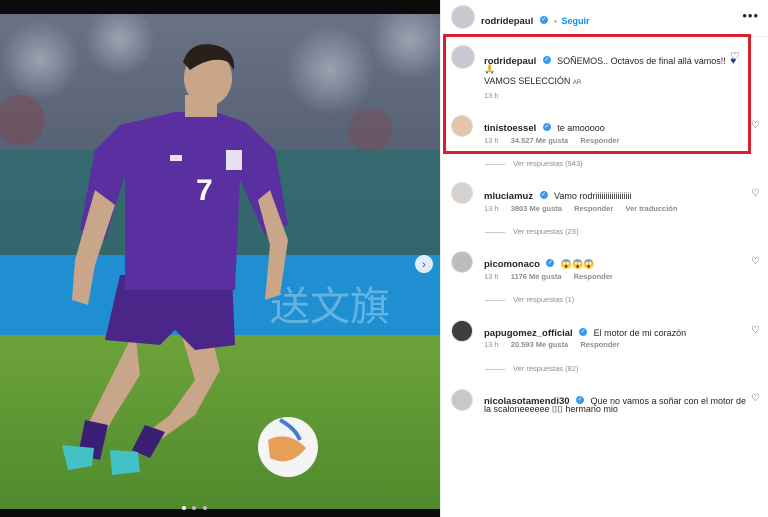  Describe the element at coordinates (508, 196) in the screenshot. I see `comment-username: mluciamuz` at that location.